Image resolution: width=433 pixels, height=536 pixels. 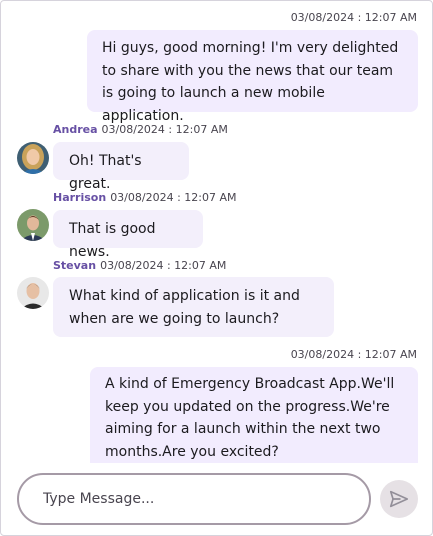 What do you see at coordinates (75, 129) in the screenshot?
I see `author-name: Andrea` at bounding box center [75, 129].